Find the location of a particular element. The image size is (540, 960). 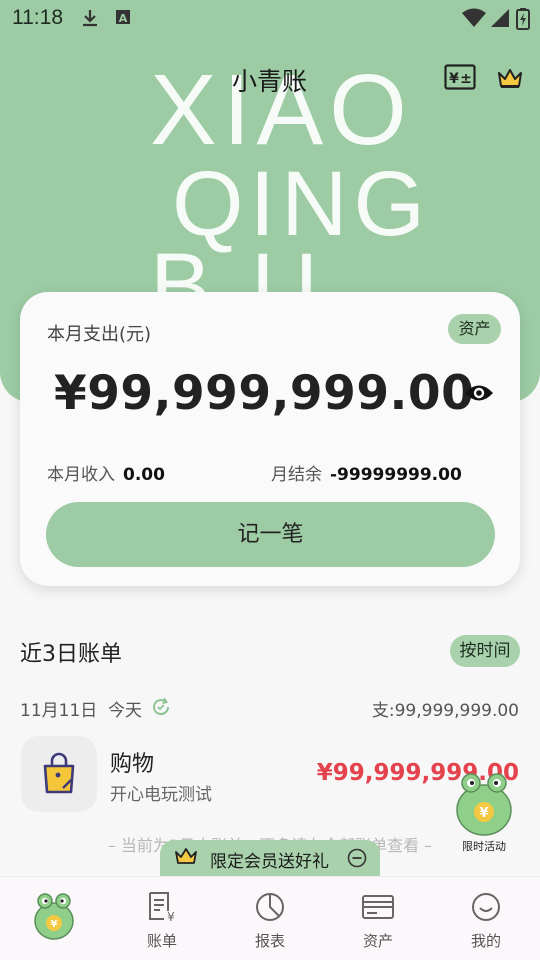

currency-calculator-icon: ¥ ± is located at coordinates (460, 77).